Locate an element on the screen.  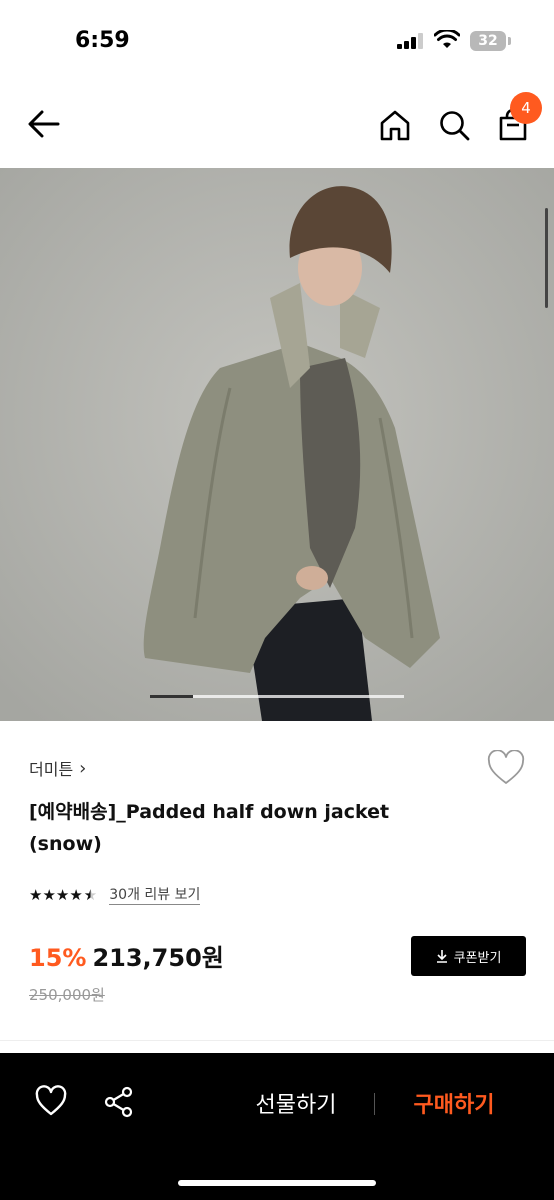
wifi-icon is located at coordinates (447, 39).